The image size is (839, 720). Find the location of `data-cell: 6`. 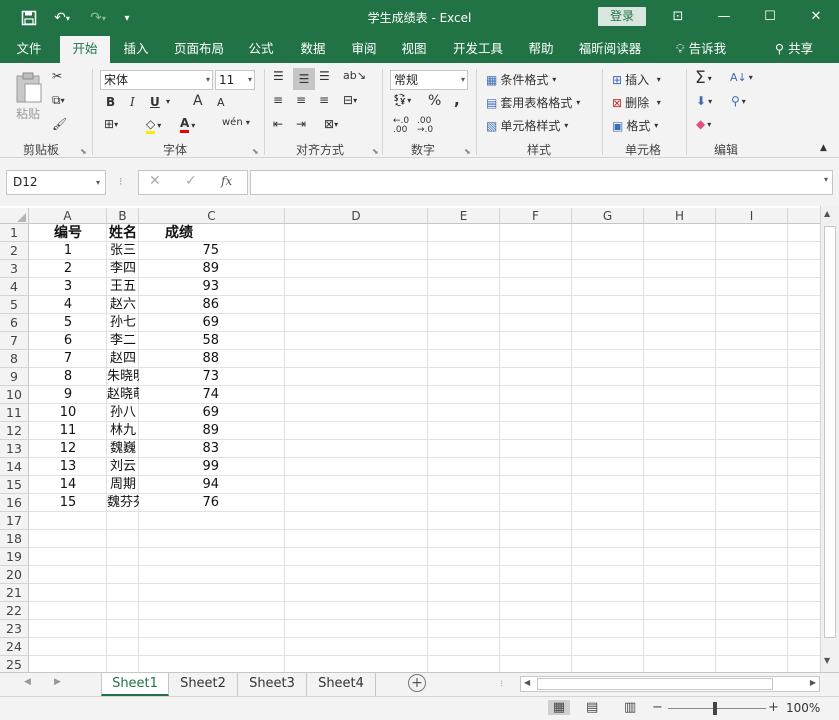

data-cell: 6 is located at coordinates (68, 341).